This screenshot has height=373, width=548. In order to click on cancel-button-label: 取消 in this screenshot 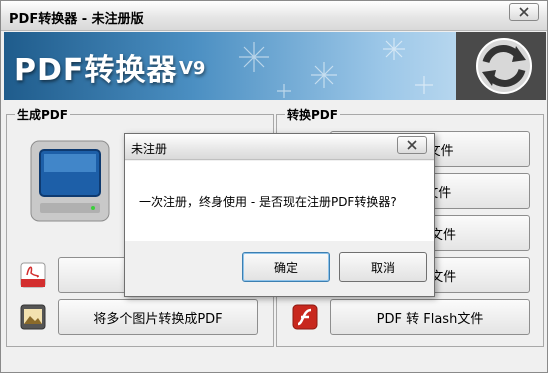, I will do `click(382, 267)`.